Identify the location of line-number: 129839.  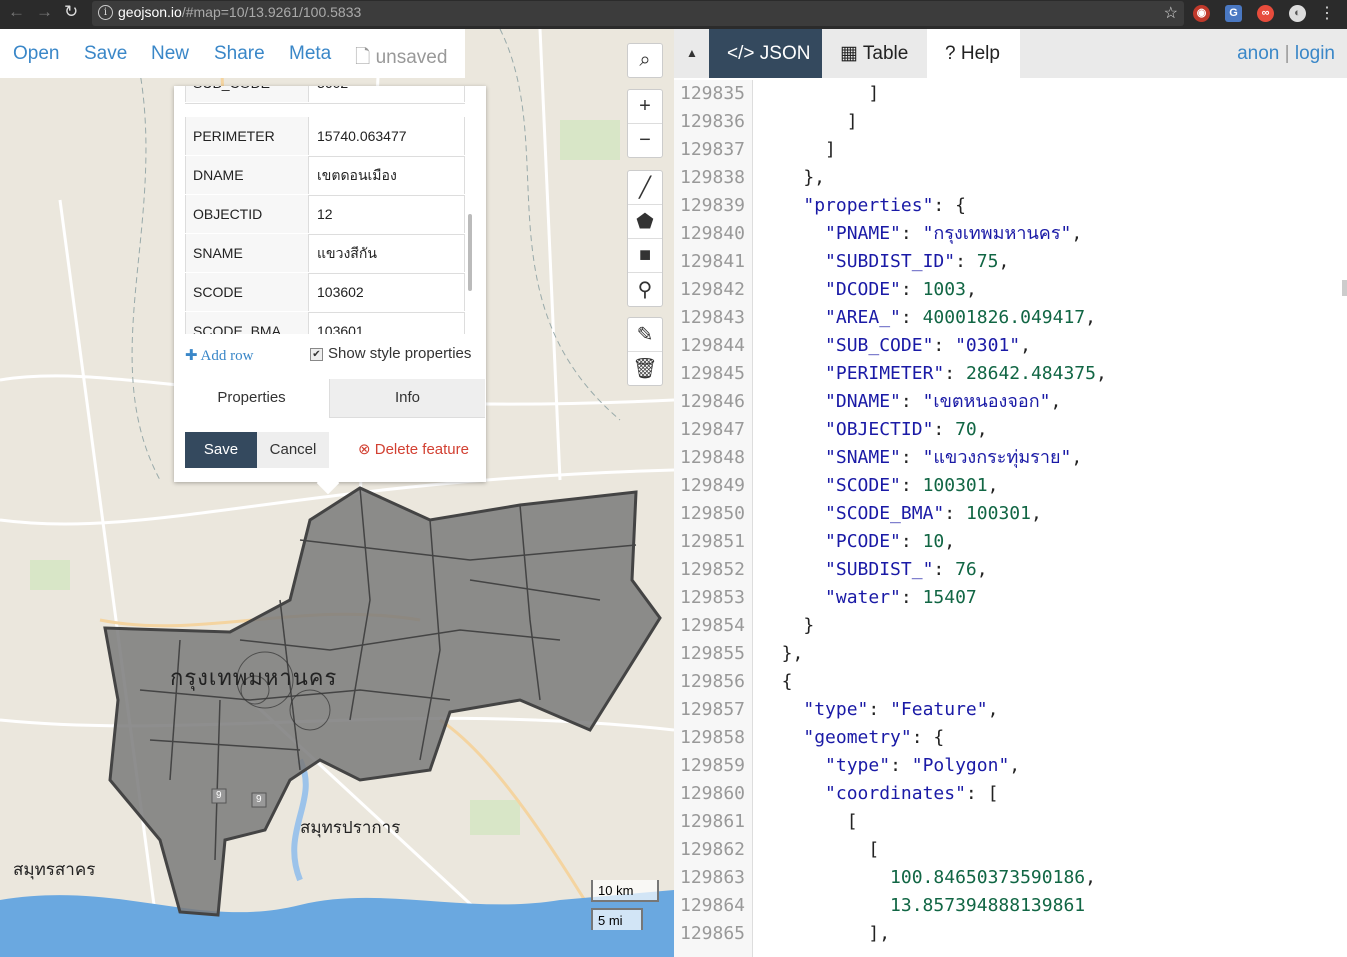
(713, 205).